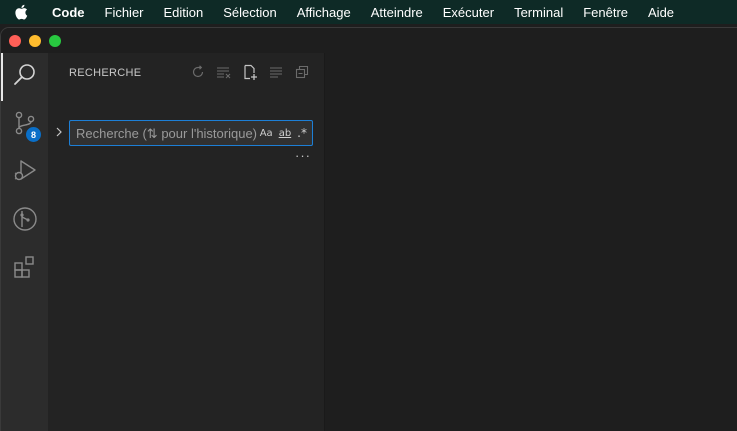 Image resolution: width=737 pixels, height=431 pixels. I want to click on view-as-tree-icon, so click(276, 72).